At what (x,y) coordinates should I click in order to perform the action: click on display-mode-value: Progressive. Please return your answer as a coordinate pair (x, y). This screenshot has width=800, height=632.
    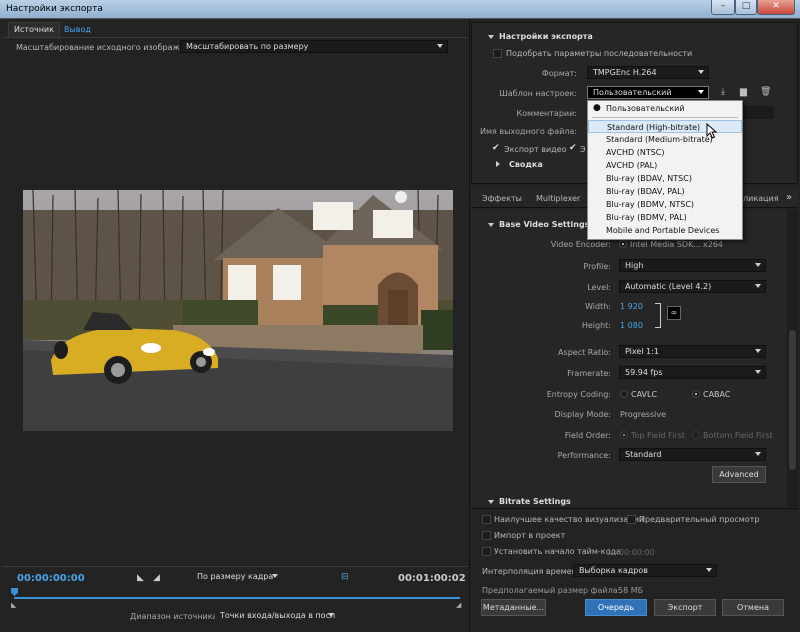
    Looking at the image, I should click on (643, 414).